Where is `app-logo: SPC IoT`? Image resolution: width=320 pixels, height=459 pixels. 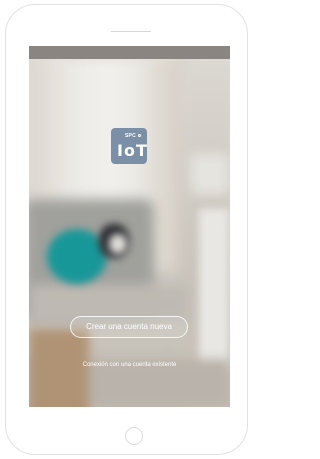
app-logo: SPC IoT is located at coordinates (129, 146).